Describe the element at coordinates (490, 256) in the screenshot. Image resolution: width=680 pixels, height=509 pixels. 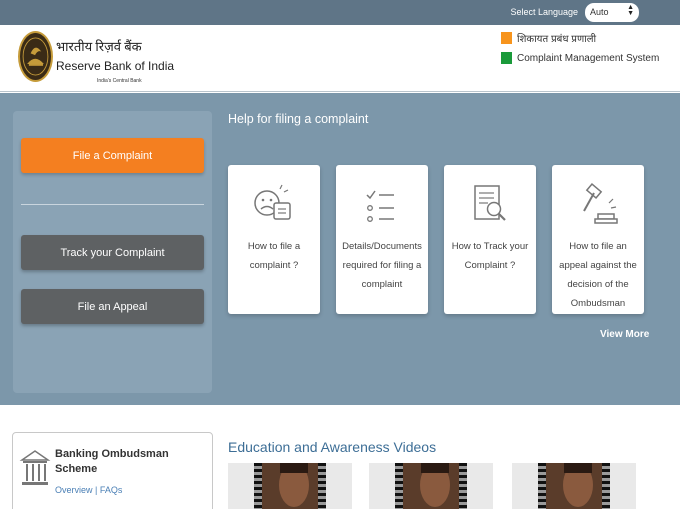
I see `help-card-label: How to Track your Complaint ?` at that location.